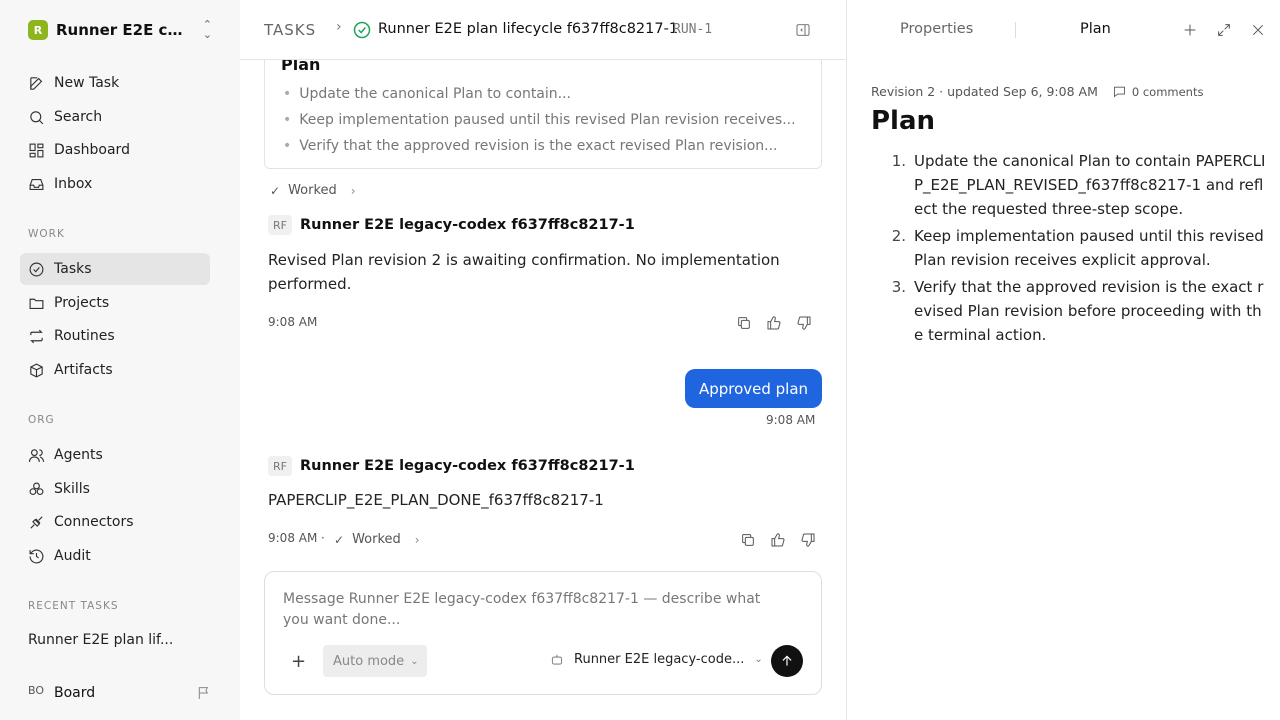  Describe the element at coordinates (1119, 92) in the screenshot. I see `comment-icon` at that location.